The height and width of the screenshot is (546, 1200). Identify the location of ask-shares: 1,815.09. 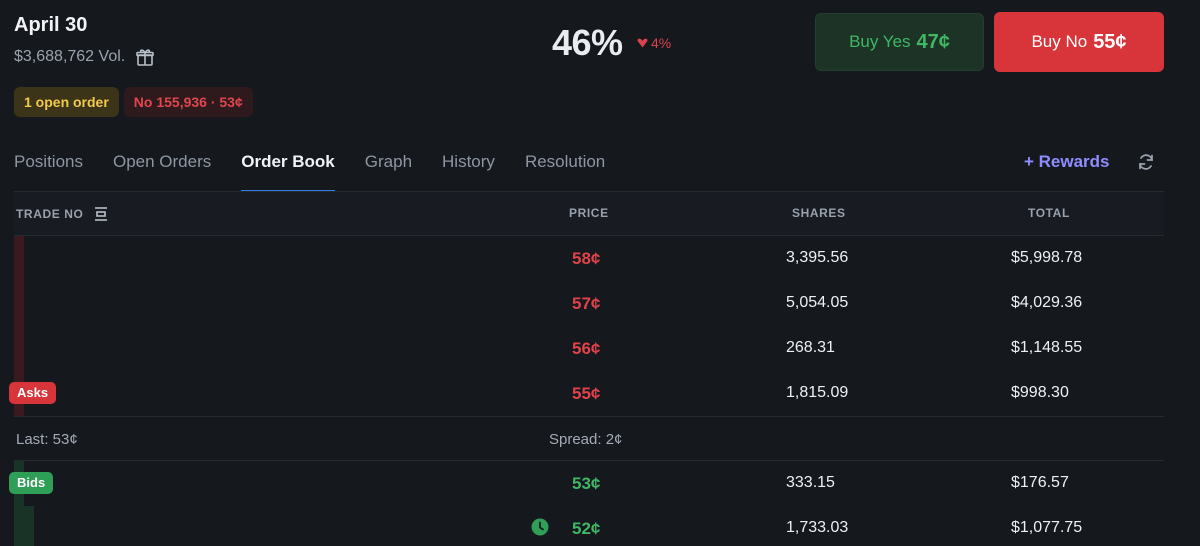
(817, 392).